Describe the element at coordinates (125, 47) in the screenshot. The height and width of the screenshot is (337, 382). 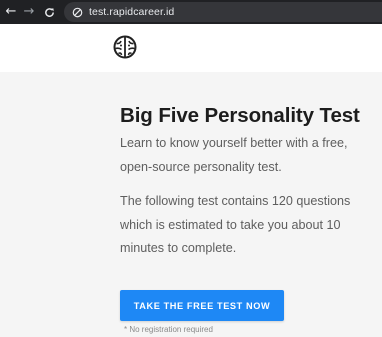
I see `brain-logo-icon` at that location.